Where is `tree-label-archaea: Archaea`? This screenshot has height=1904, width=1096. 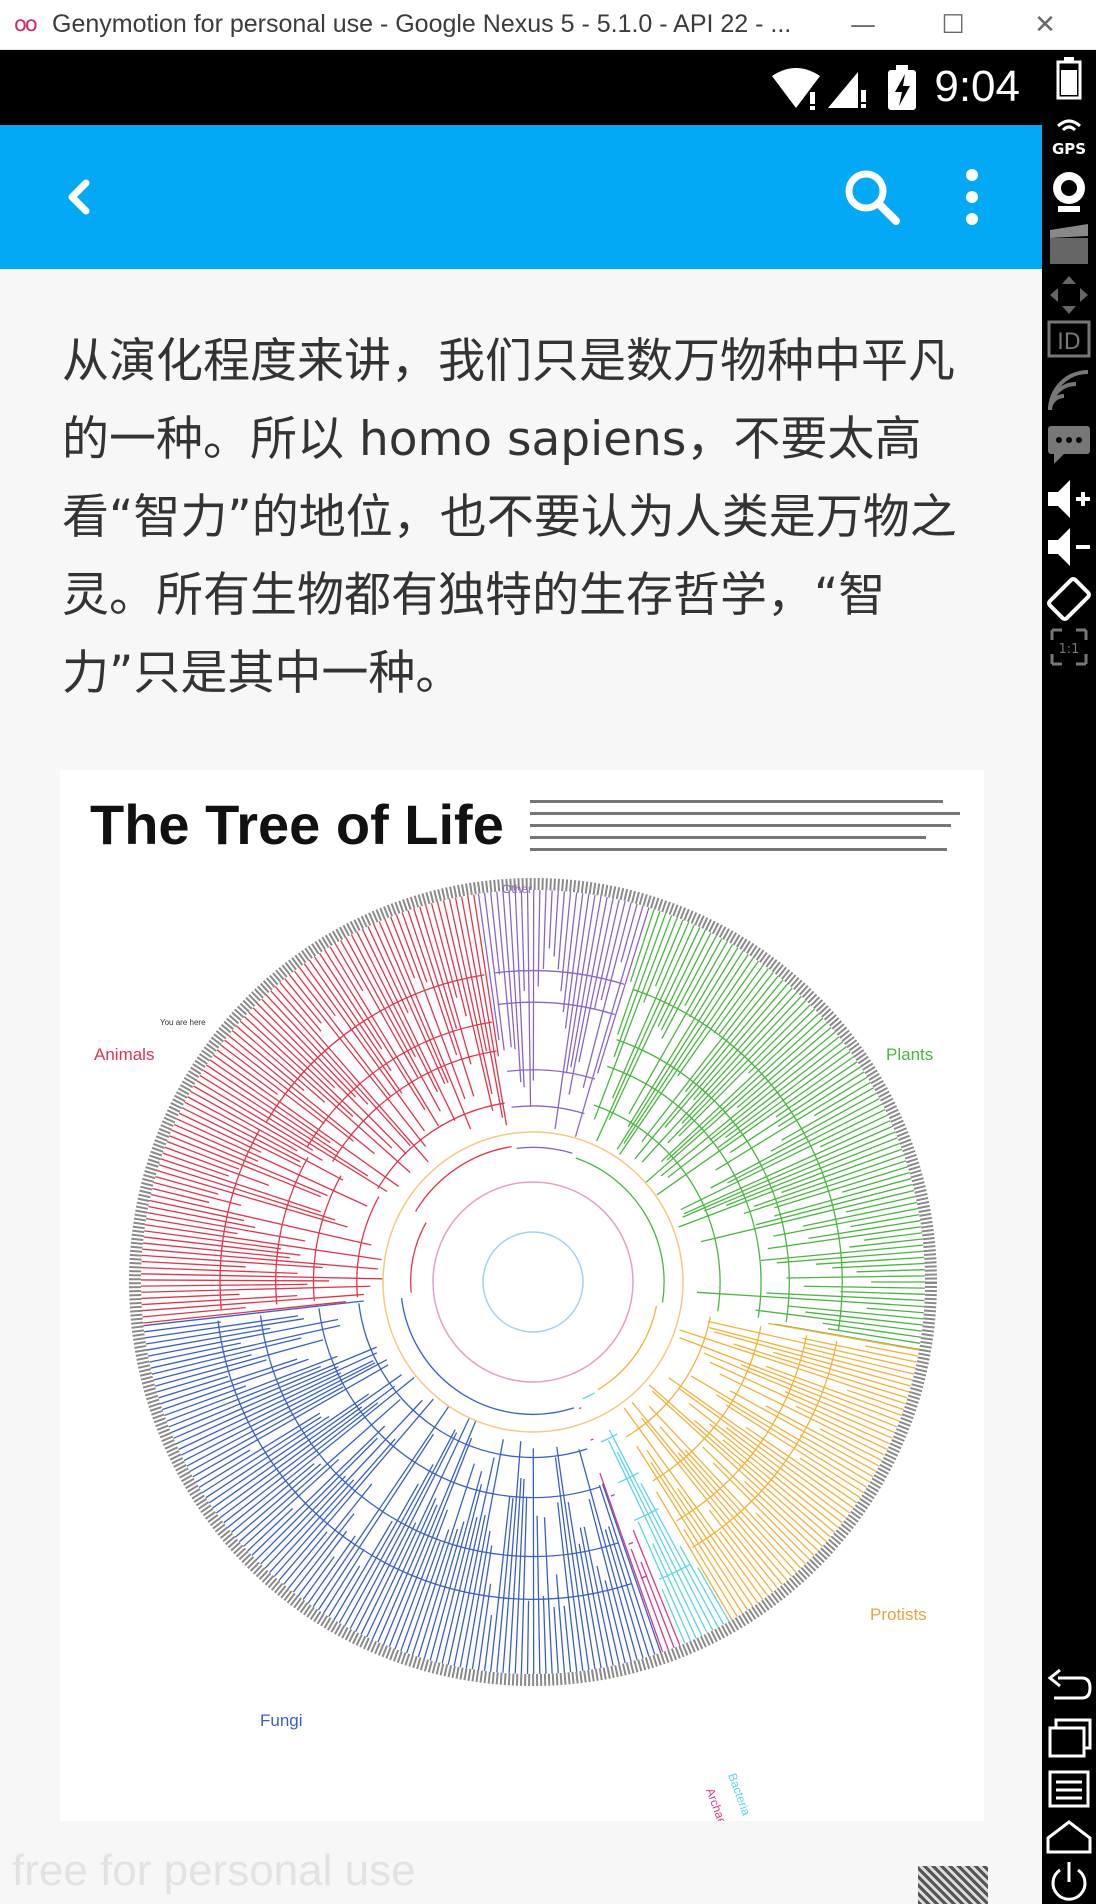
tree-label-archaea: Archaea is located at coordinates (717, 1803).